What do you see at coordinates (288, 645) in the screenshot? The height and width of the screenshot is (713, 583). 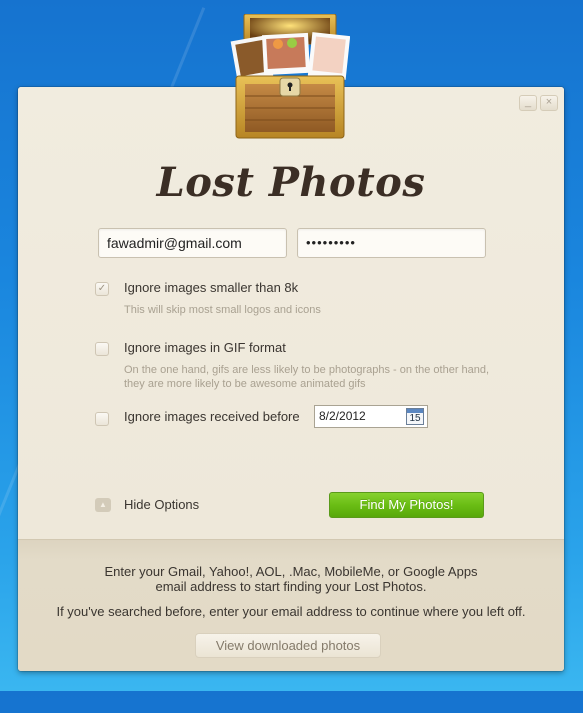 I see `view-downloaded-photos-button: View downloaded photos` at bounding box center [288, 645].